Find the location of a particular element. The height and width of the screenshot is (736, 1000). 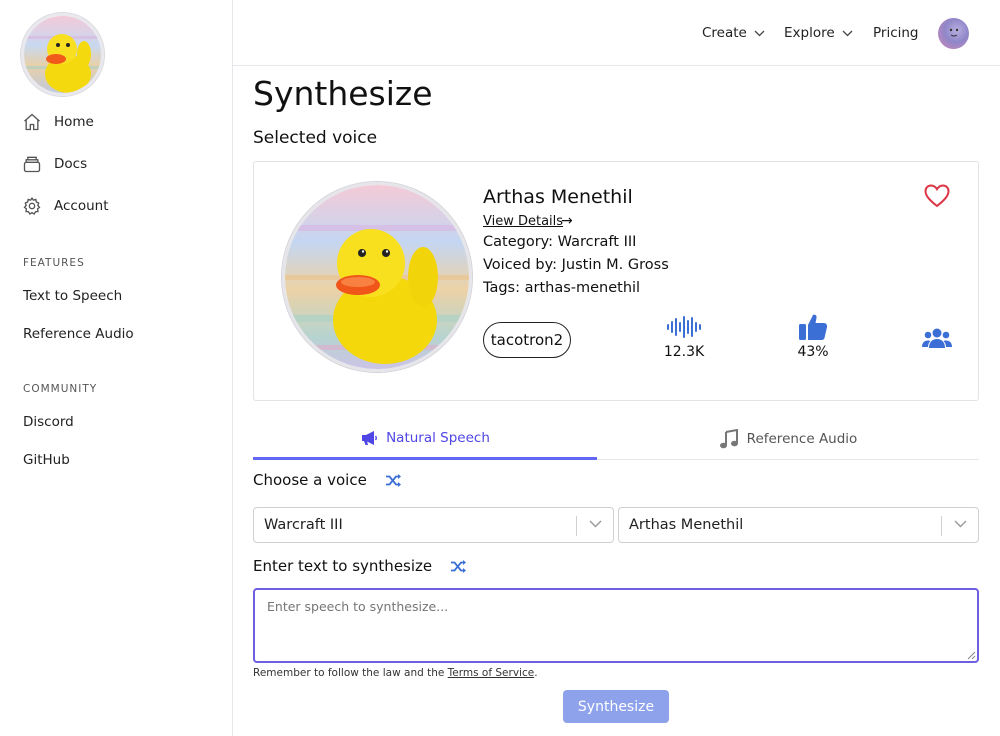

sidebar-item-label: Account is located at coordinates (81, 206).